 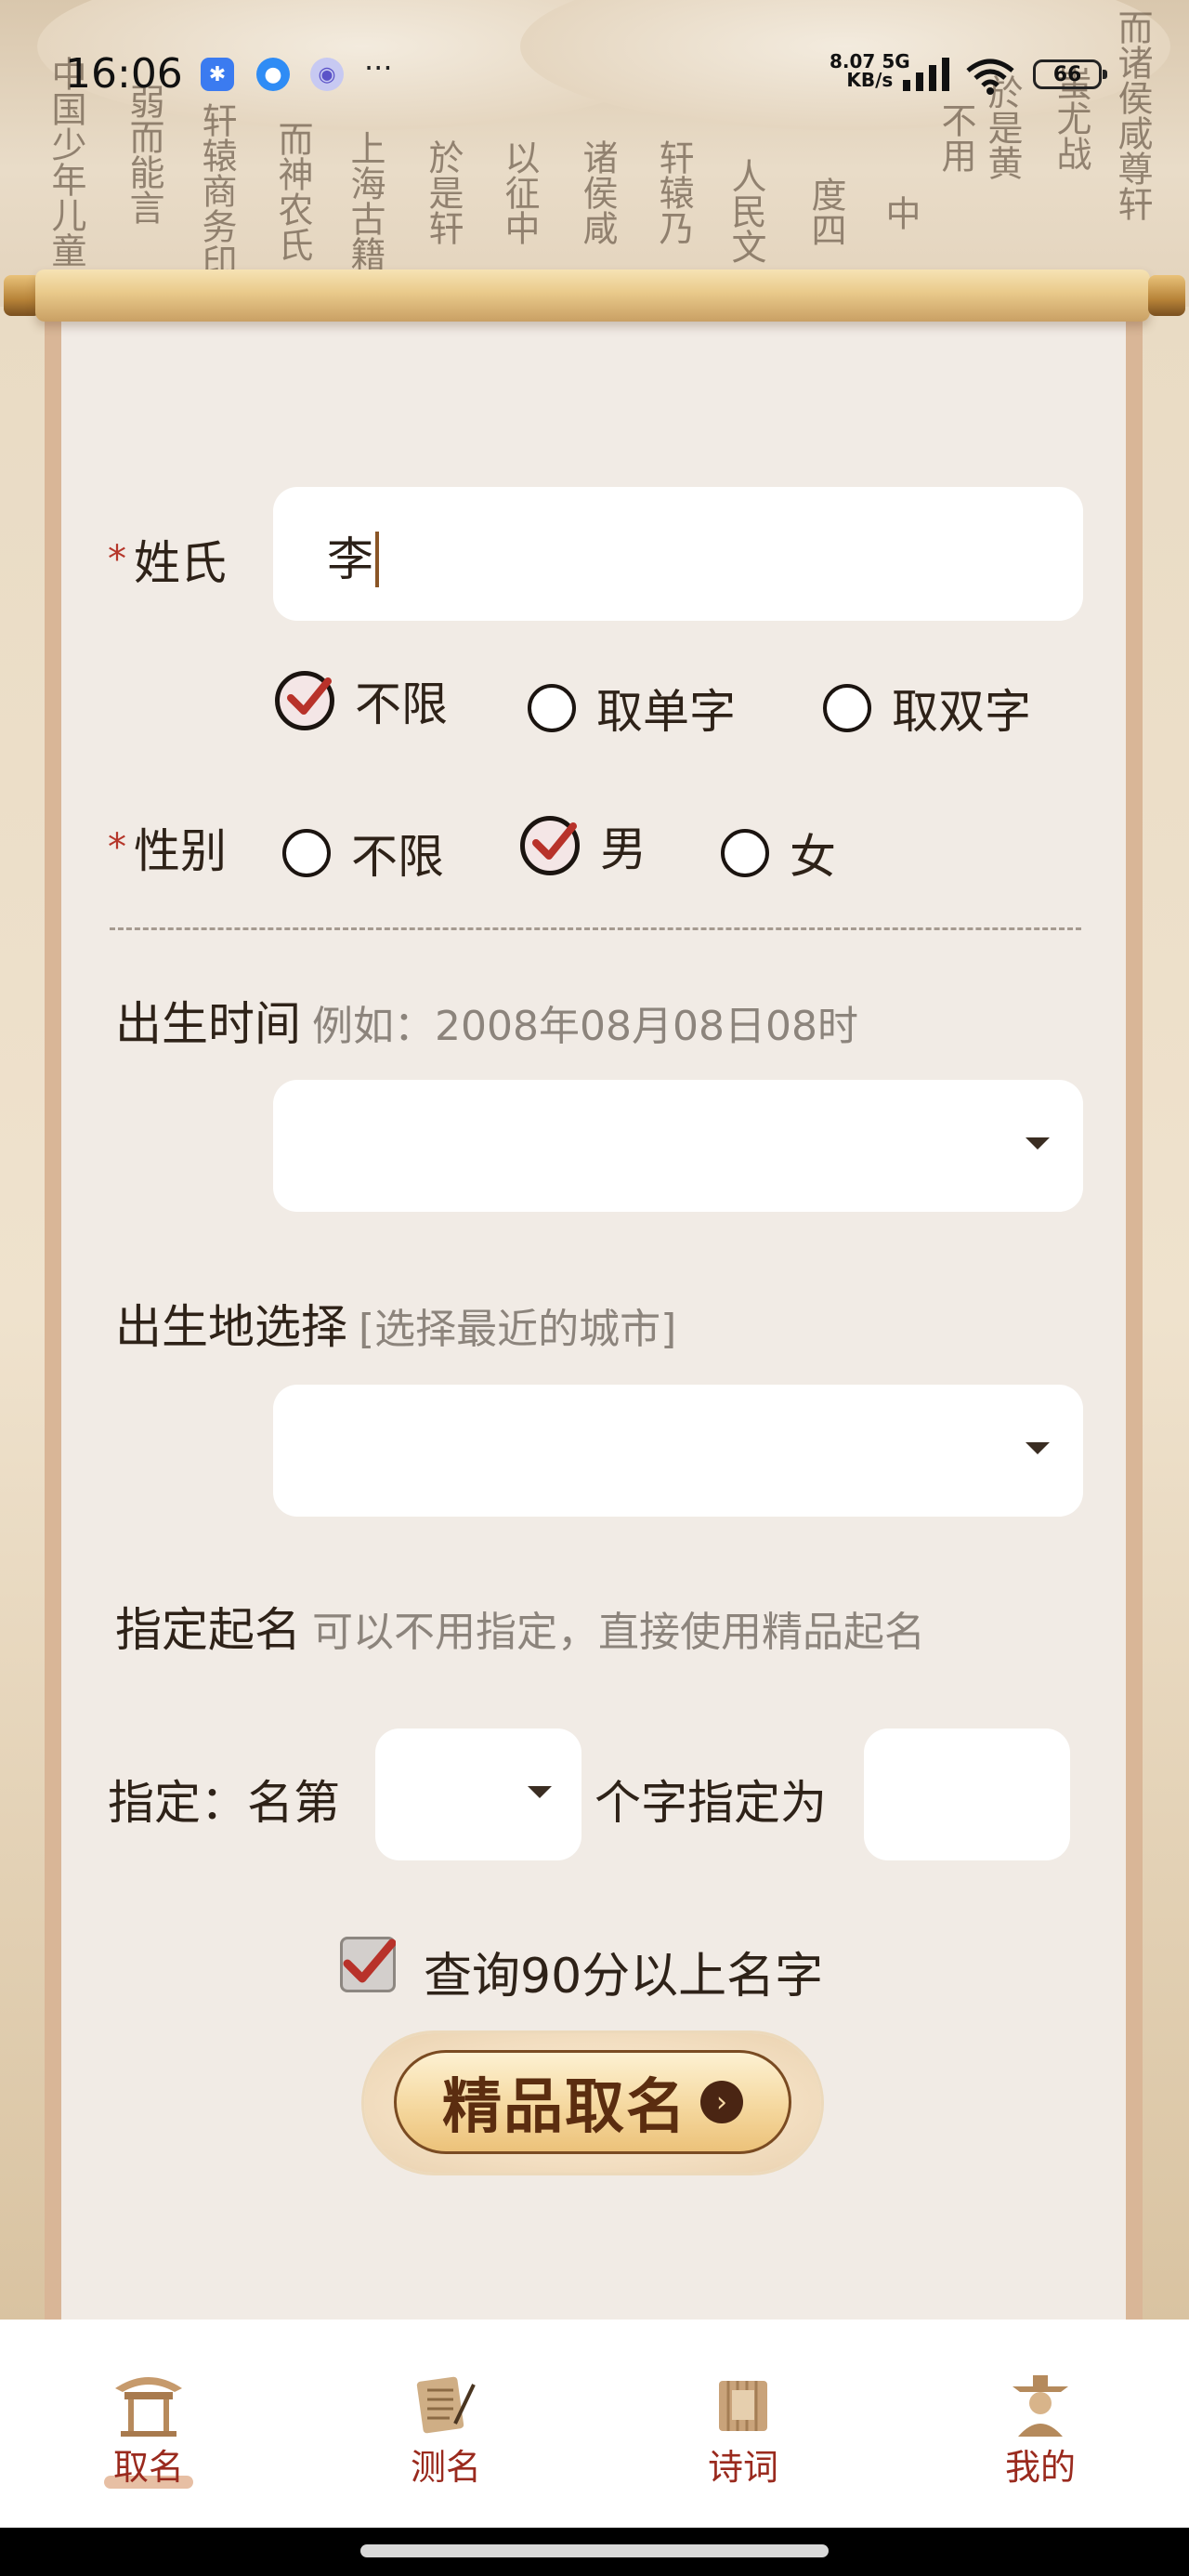 What do you see at coordinates (350, 559) in the screenshot?
I see `surname-value: 李` at bounding box center [350, 559].